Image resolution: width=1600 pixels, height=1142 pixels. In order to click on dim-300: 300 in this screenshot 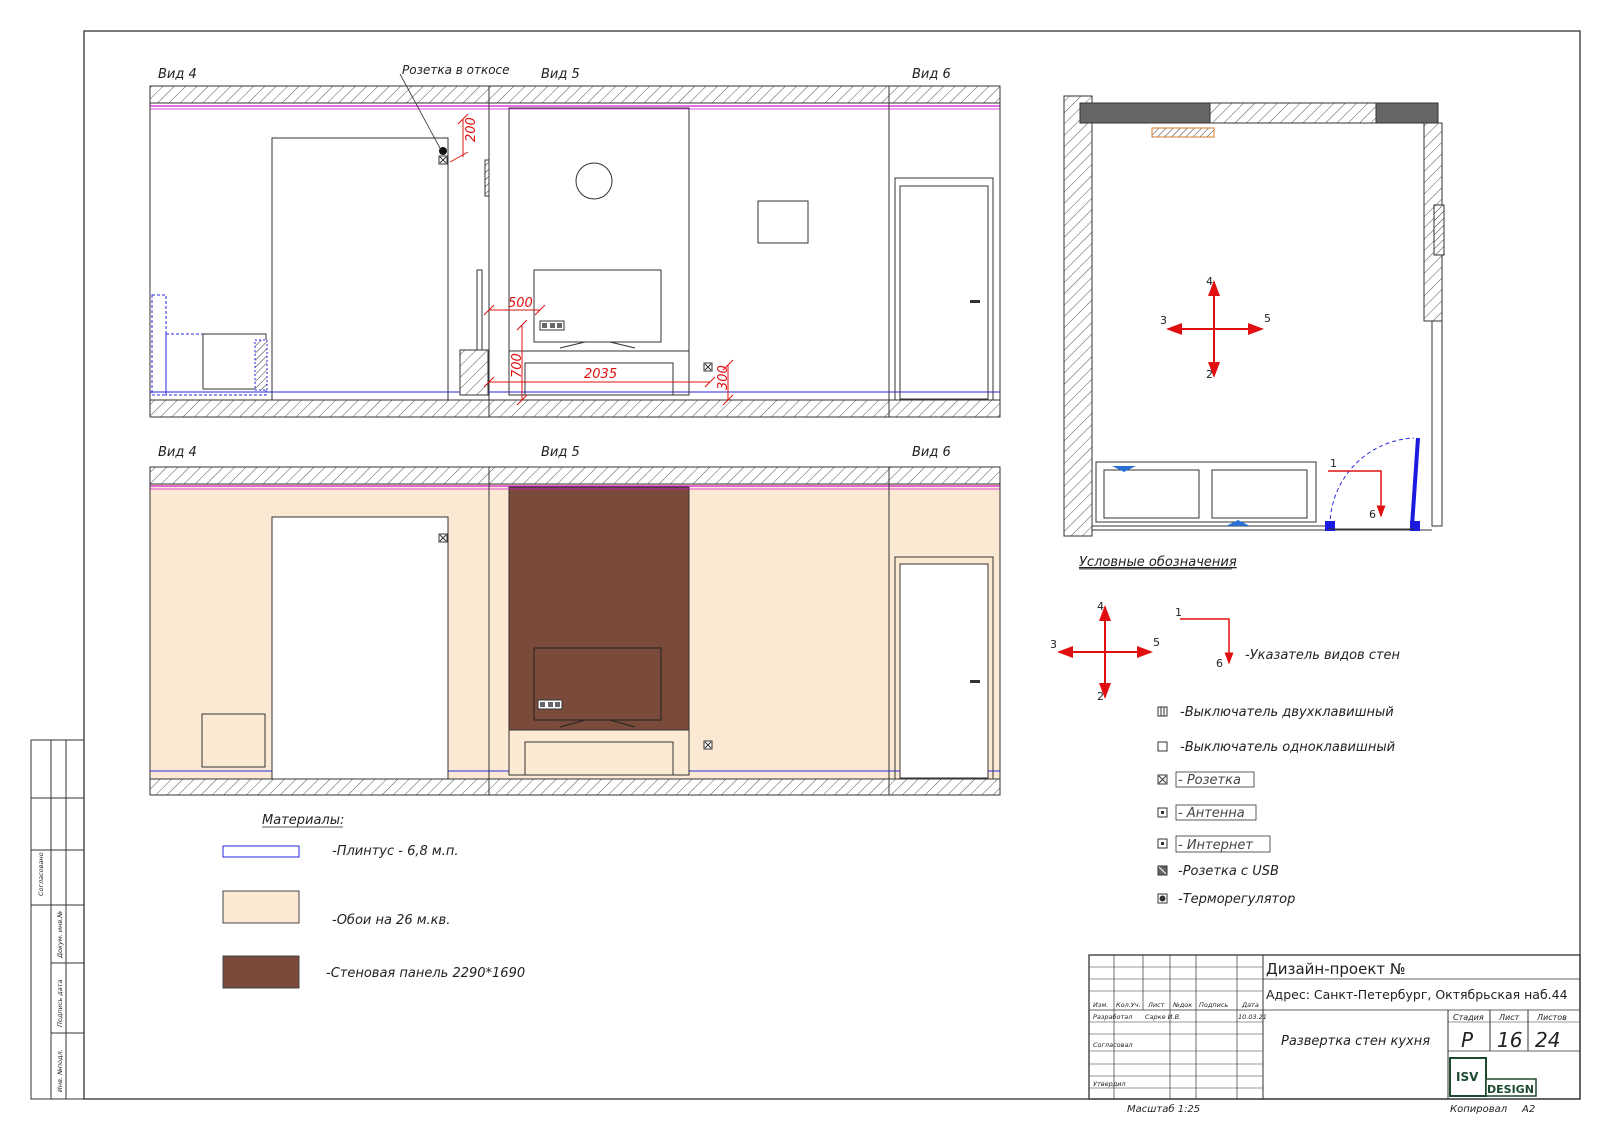, I will do `click(723, 377)`.